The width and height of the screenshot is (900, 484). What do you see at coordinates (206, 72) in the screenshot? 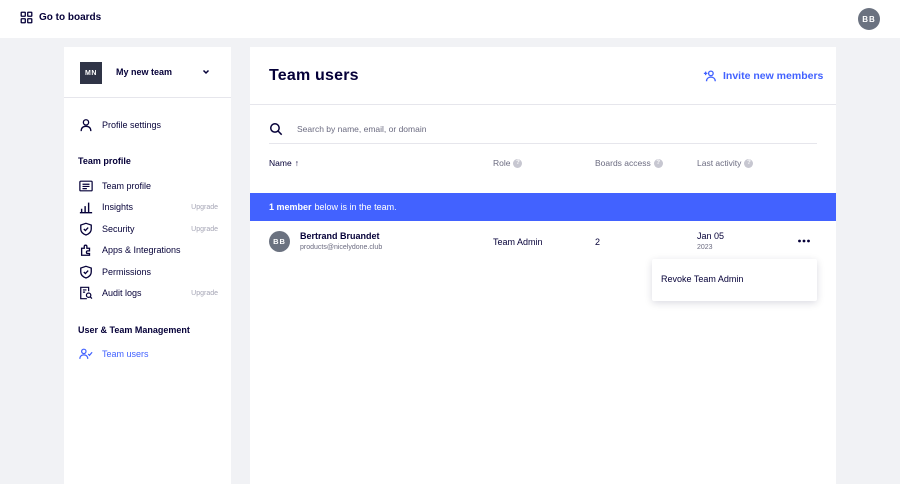
I see `chevron-down-icon` at bounding box center [206, 72].